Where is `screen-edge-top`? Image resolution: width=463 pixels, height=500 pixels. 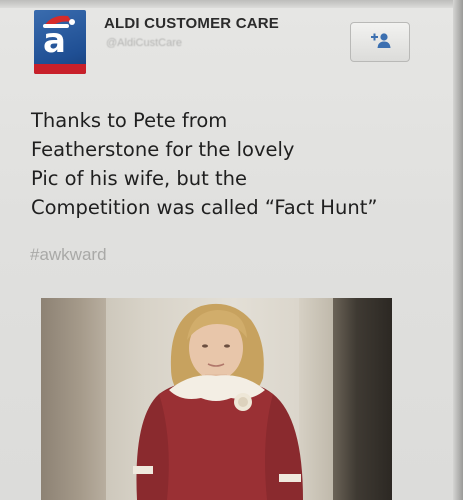 screen-edge-top is located at coordinates (231, 4).